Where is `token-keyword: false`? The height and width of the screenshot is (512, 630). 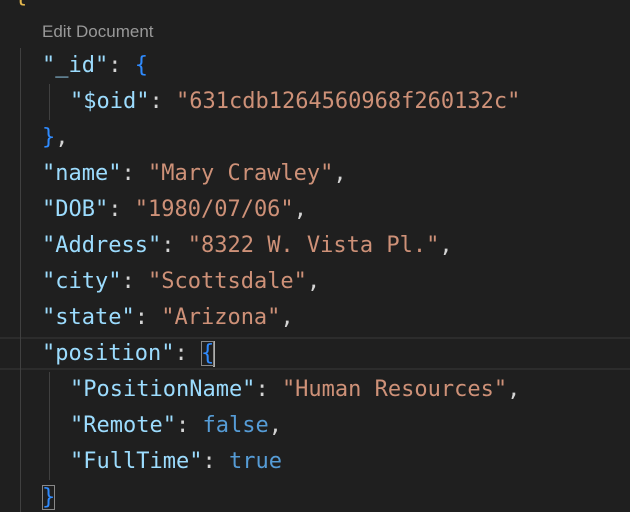 token-keyword: false is located at coordinates (235, 425).